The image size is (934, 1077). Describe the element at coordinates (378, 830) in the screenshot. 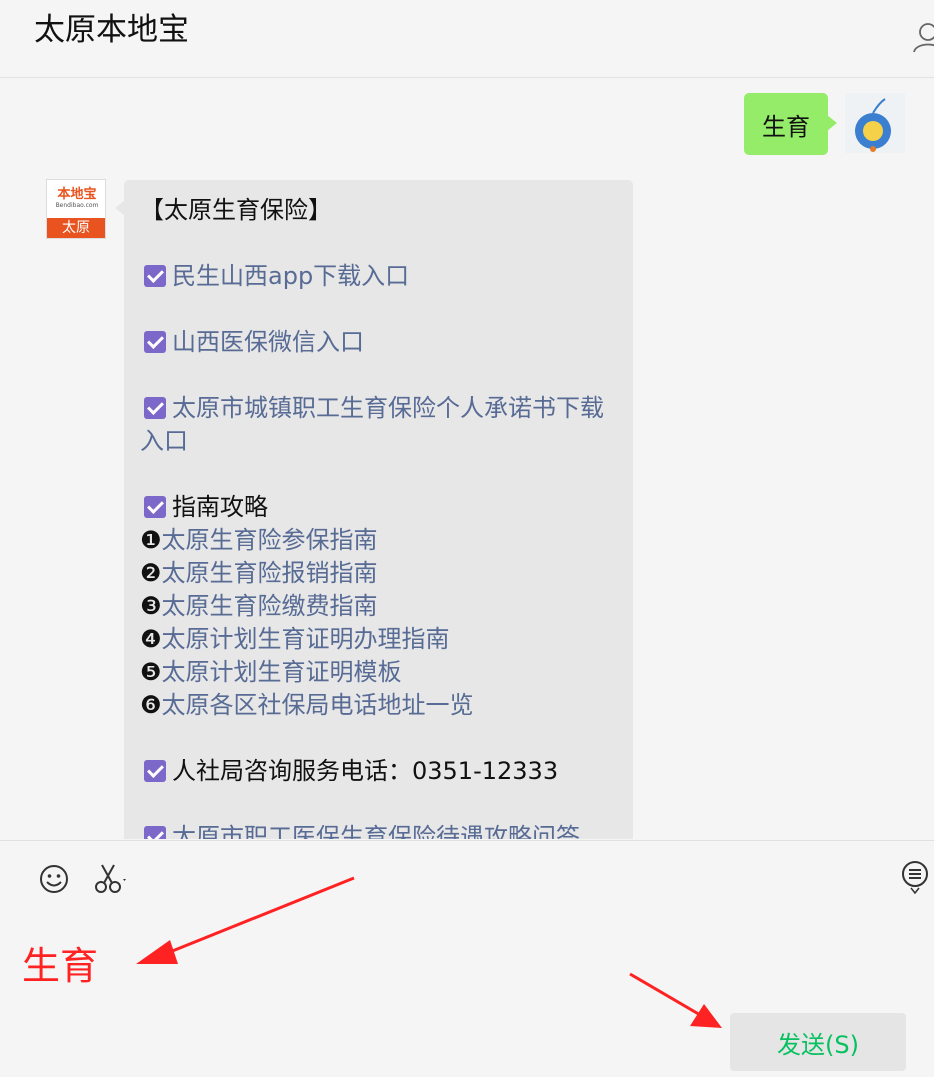

I see `link-benefit-qa: 太原市职工医保生育保险待遇攻略问答` at that location.